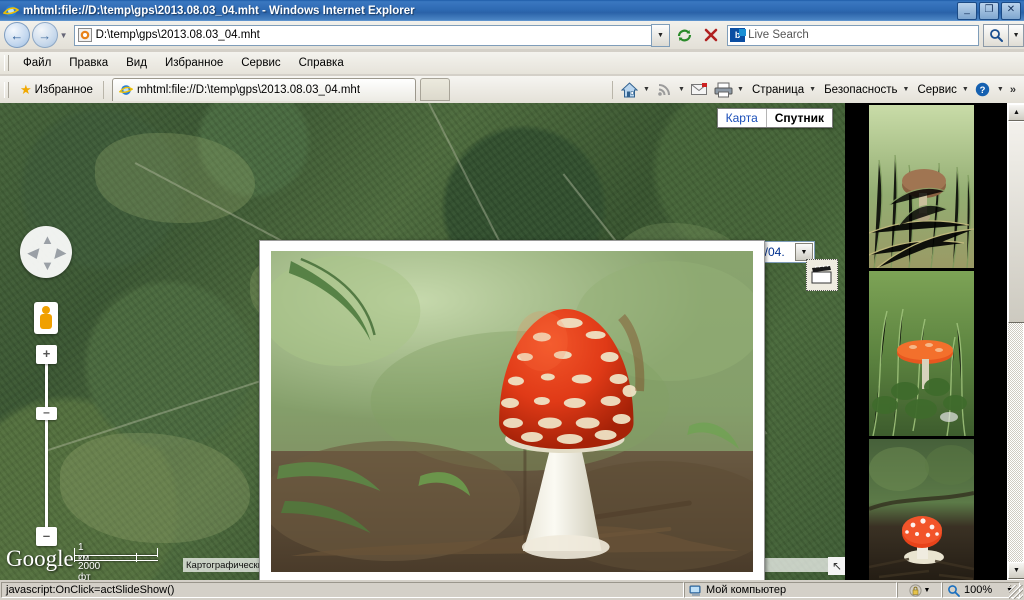 The height and width of the screenshot is (600, 1024). Describe the element at coordinates (362, 35) in the screenshot. I see `address-input: D:\temp\gps\2013.08.03_04.mht` at that location.